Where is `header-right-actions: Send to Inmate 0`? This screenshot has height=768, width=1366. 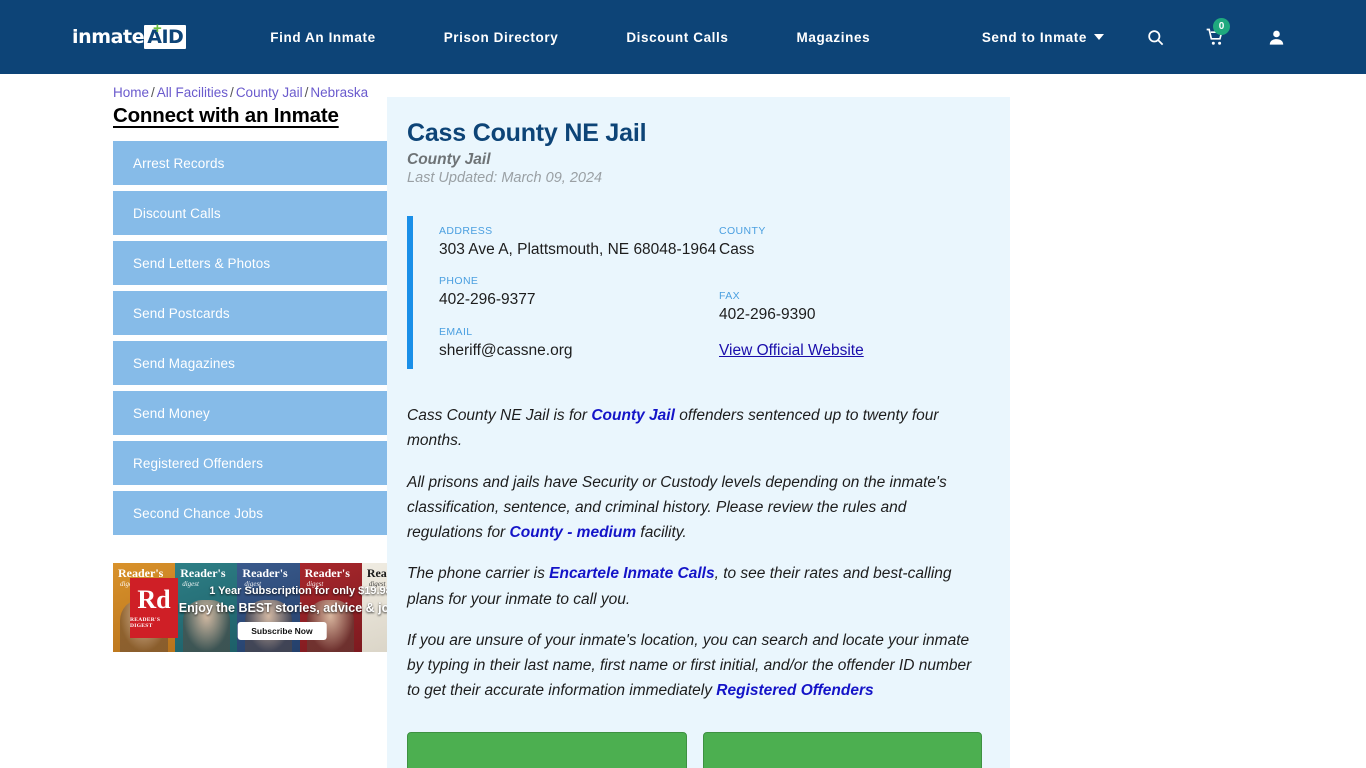
header-right-actions: Send to Inmate 0 is located at coordinates (1174, 37).